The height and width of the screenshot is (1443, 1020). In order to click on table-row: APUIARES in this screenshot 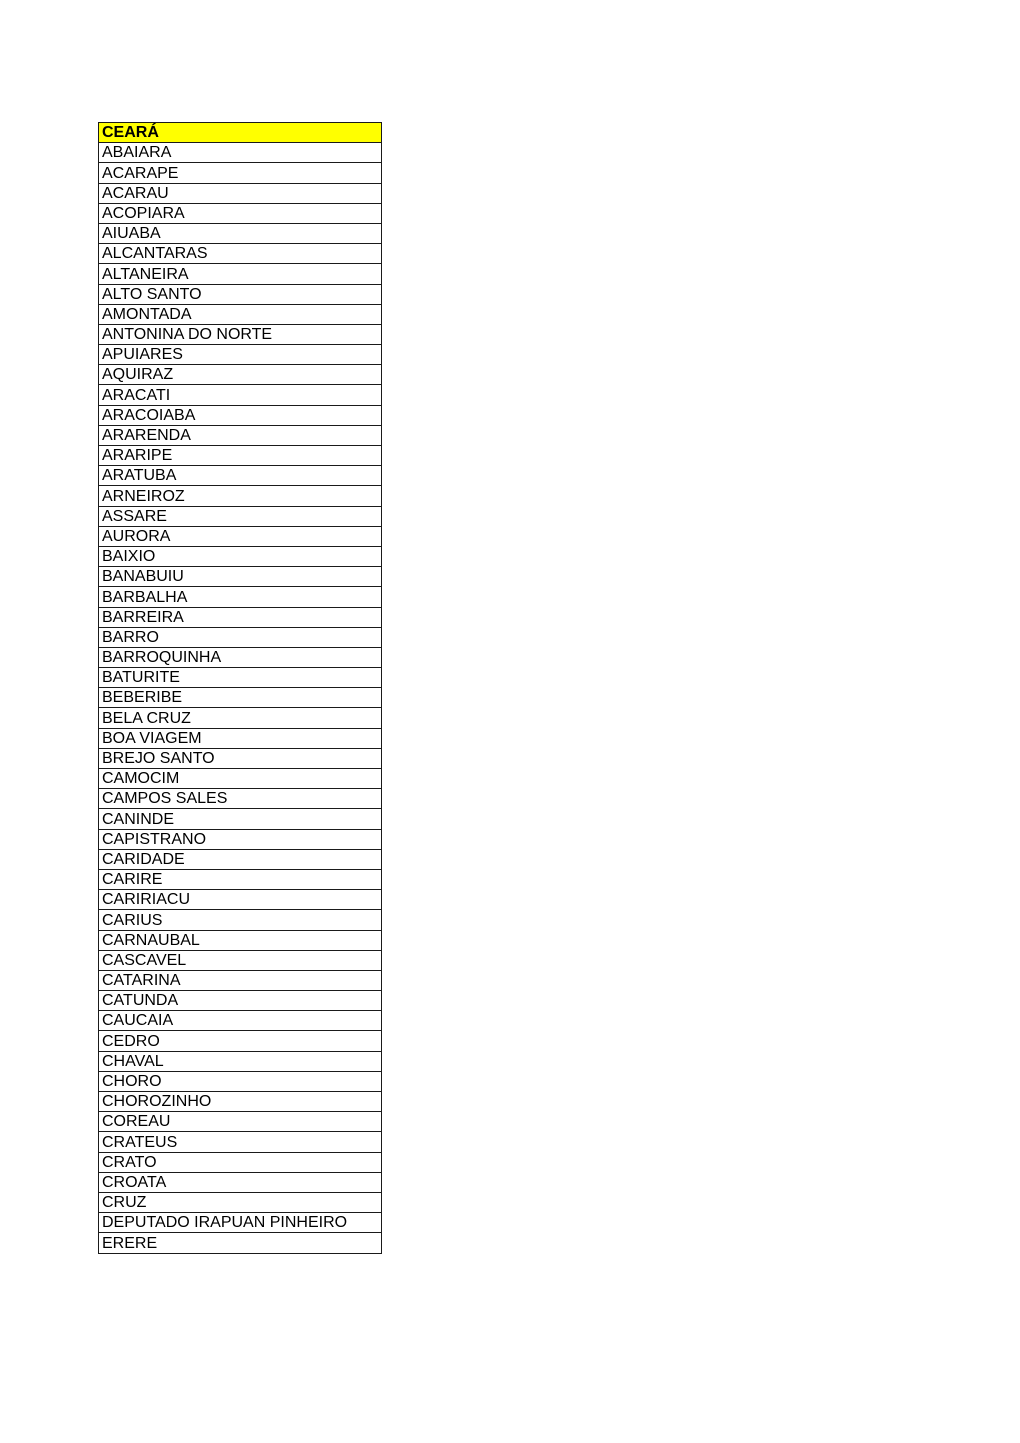, I will do `click(240, 355)`.